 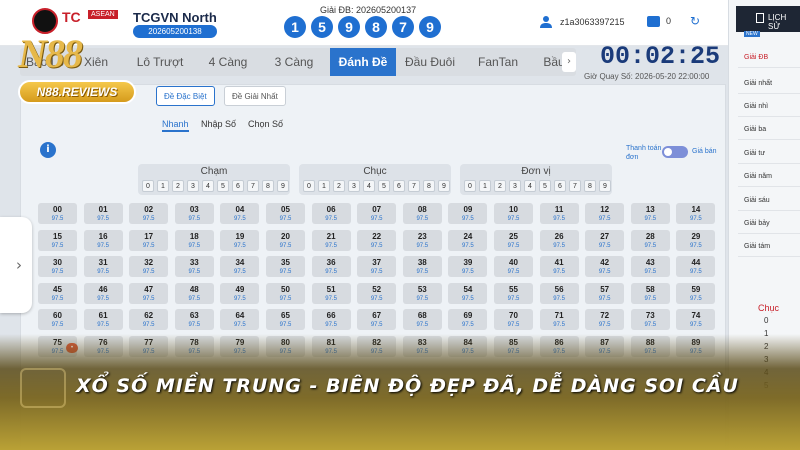 What do you see at coordinates (546, 21) in the screenshot?
I see `user-icon` at bounding box center [546, 21].